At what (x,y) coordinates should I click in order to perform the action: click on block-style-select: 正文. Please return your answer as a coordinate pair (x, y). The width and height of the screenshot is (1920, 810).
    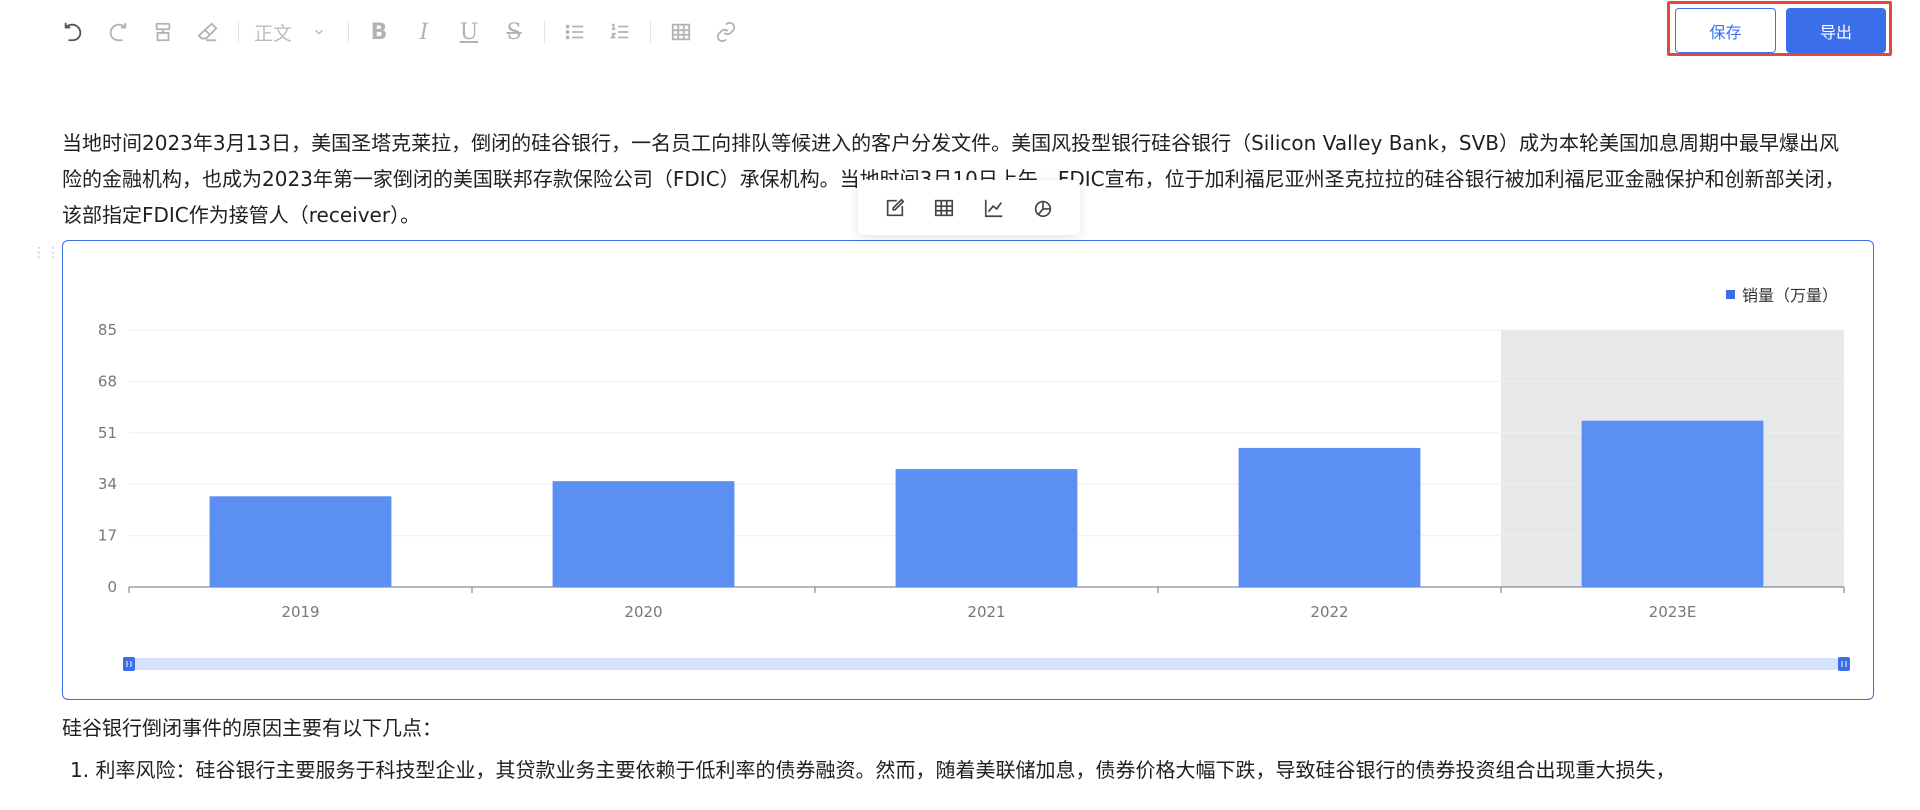
    Looking at the image, I should click on (290, 32).